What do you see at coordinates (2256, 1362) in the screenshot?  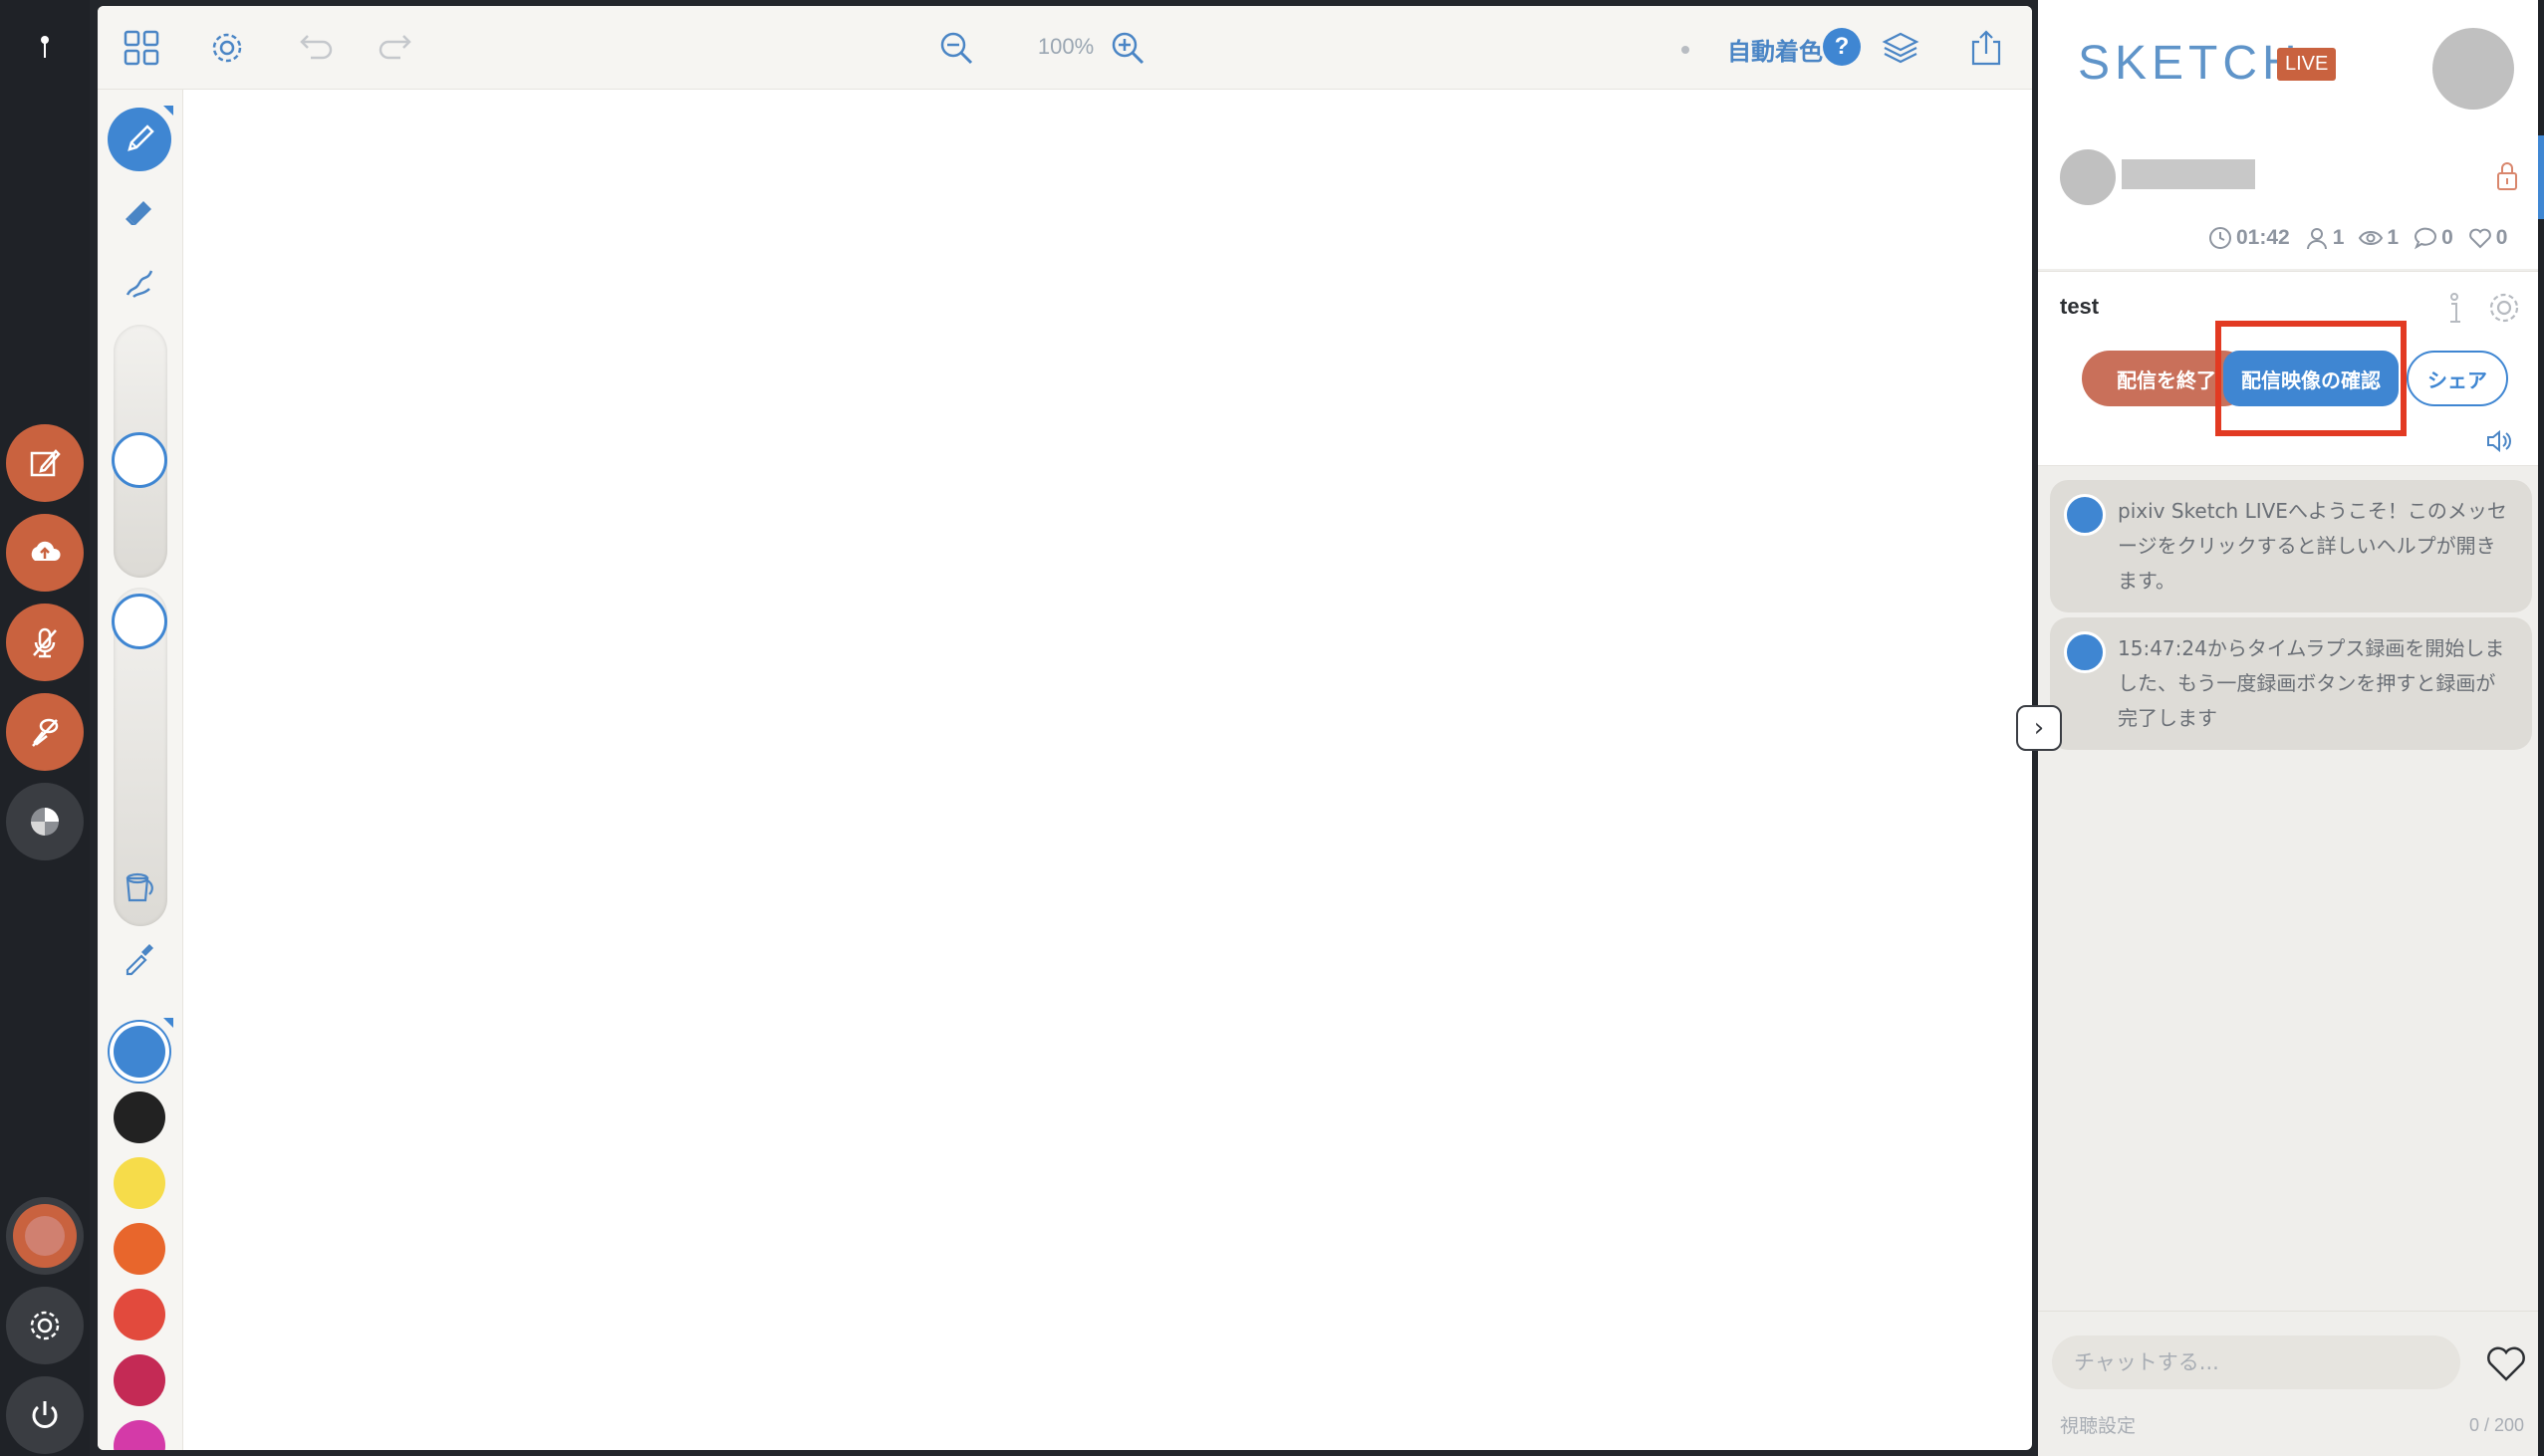 I see `chat-input` at bounding box center [2256, 1362].